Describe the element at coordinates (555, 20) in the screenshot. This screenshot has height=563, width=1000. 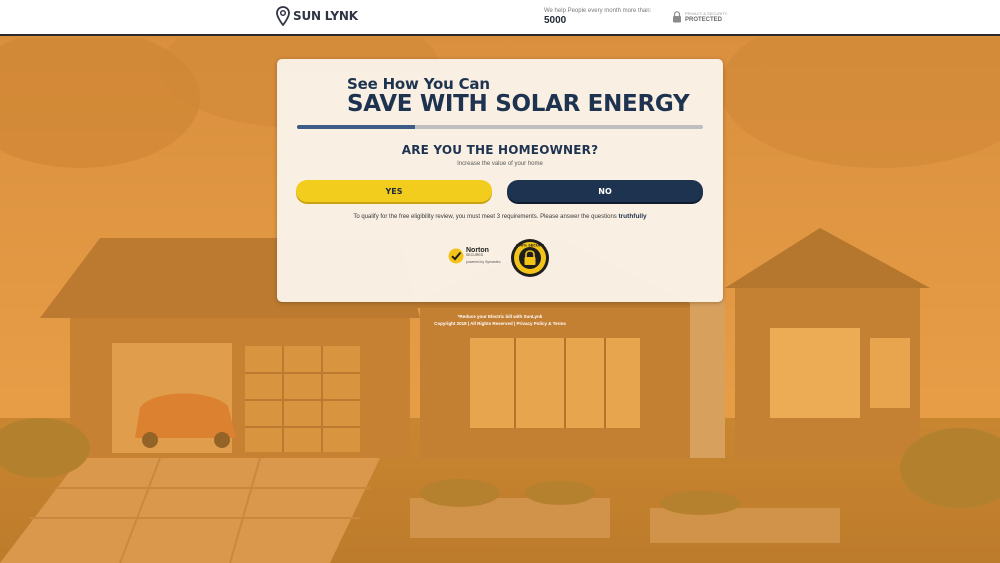
I see `help-count: 5000` at that location.